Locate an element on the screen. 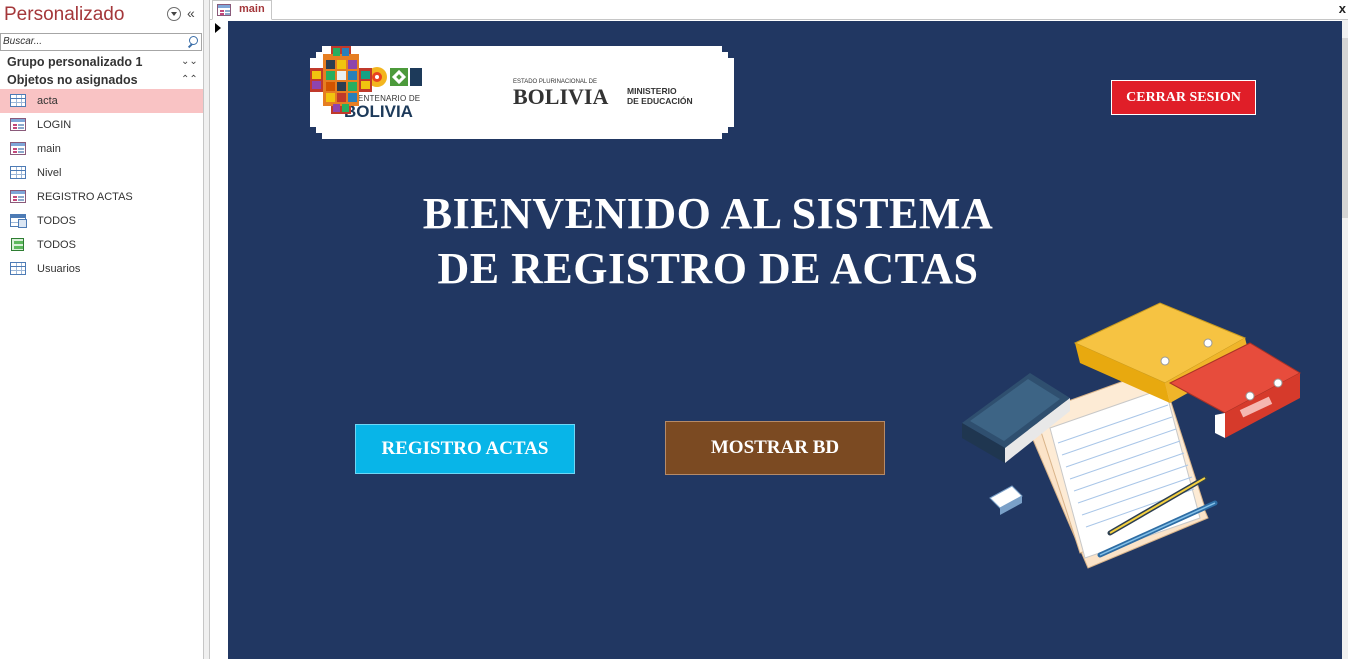 The width and height of the screenshot is (1348, 659). registro-actas-button: REGISTRO ACTAS is located at coordinates (465, 449).